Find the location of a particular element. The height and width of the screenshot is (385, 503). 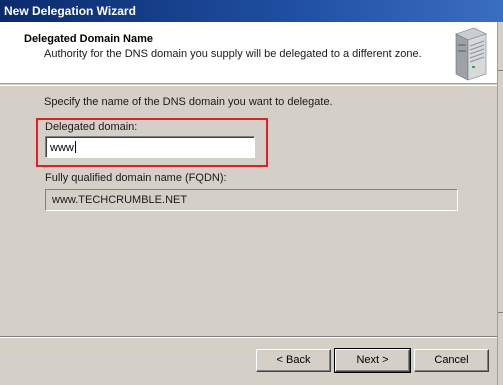

fqdn-label: Fully qualified domain name (FQDN): is located at coordinates (136, 178).